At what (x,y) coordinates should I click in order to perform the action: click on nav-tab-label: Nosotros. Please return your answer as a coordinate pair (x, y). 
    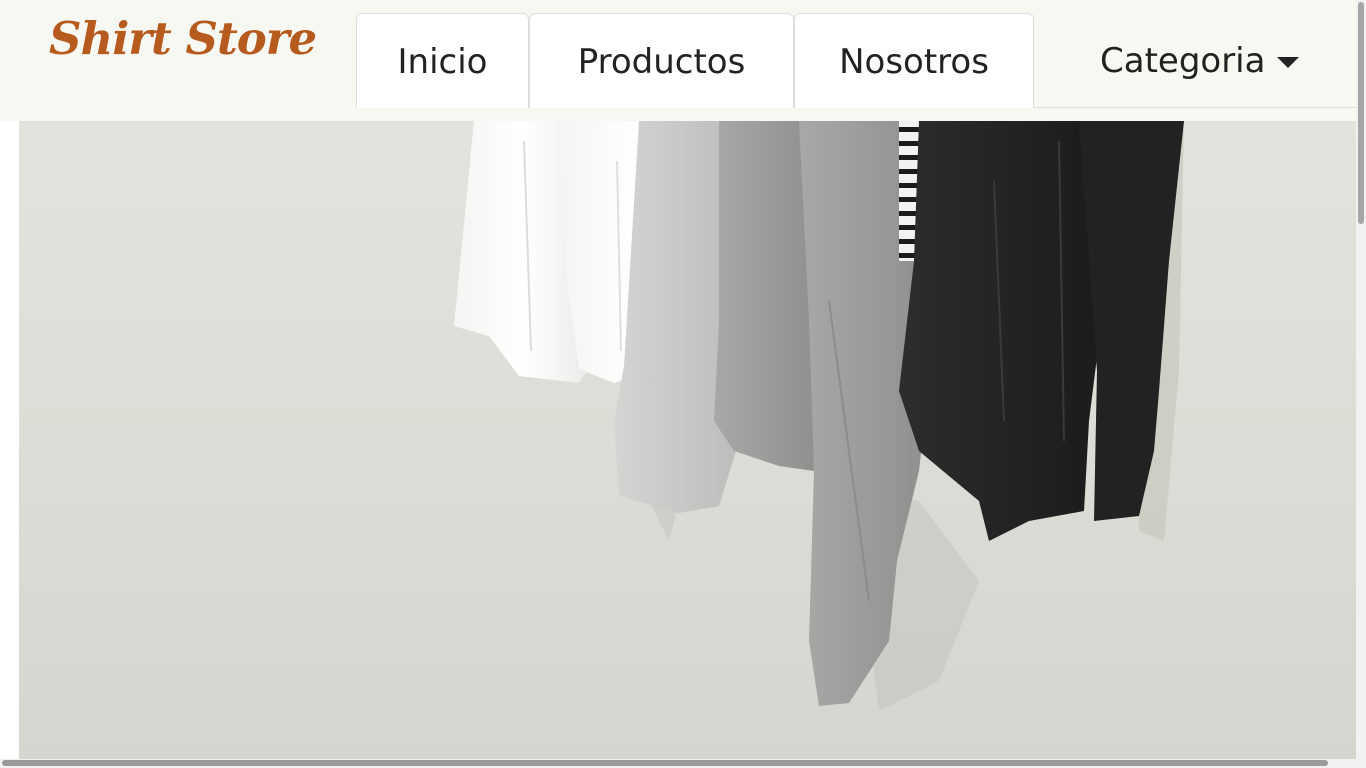
    Looking at the image, I should click on (914, 62).